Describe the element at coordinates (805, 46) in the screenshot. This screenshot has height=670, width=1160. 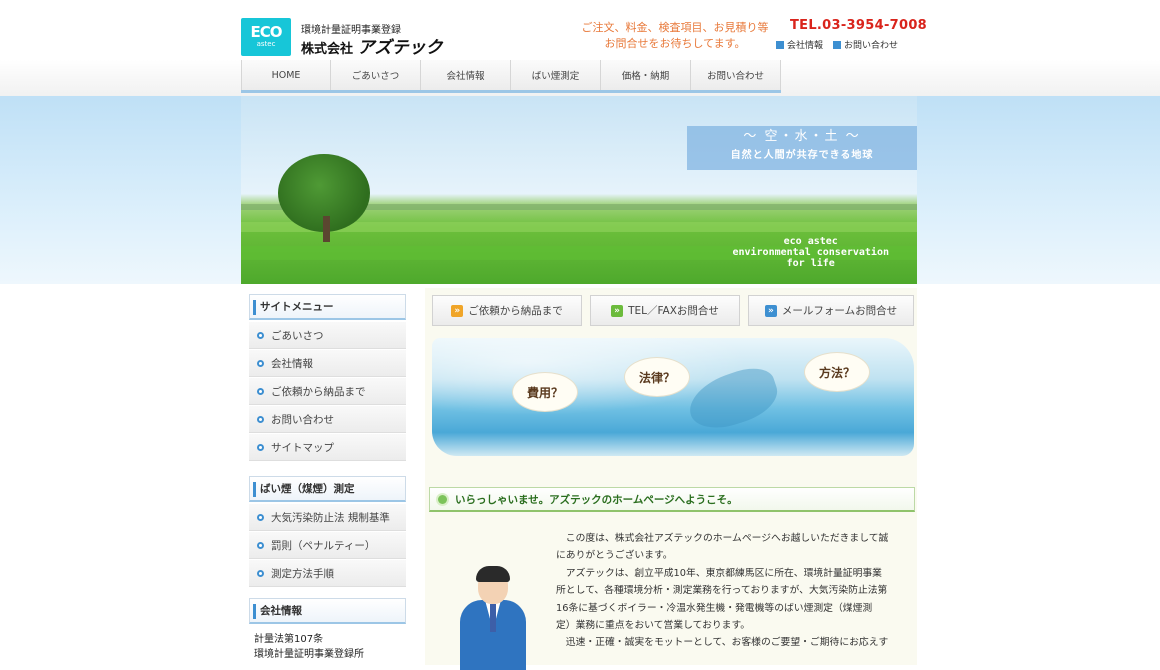
I see `header-link-label: 会社情報` at that location.